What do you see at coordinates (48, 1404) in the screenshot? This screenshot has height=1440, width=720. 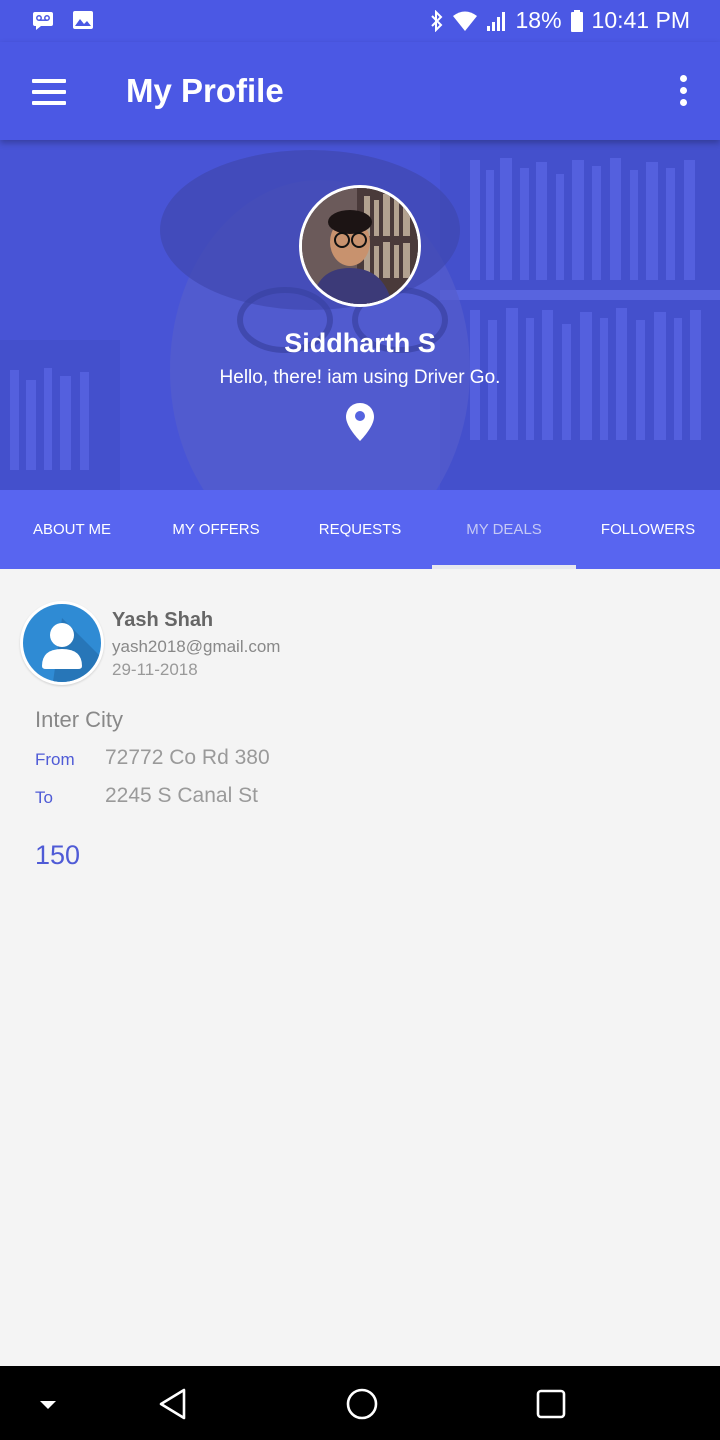 I see `hide-keyboard-icon` at bounding box center [48, 1404].